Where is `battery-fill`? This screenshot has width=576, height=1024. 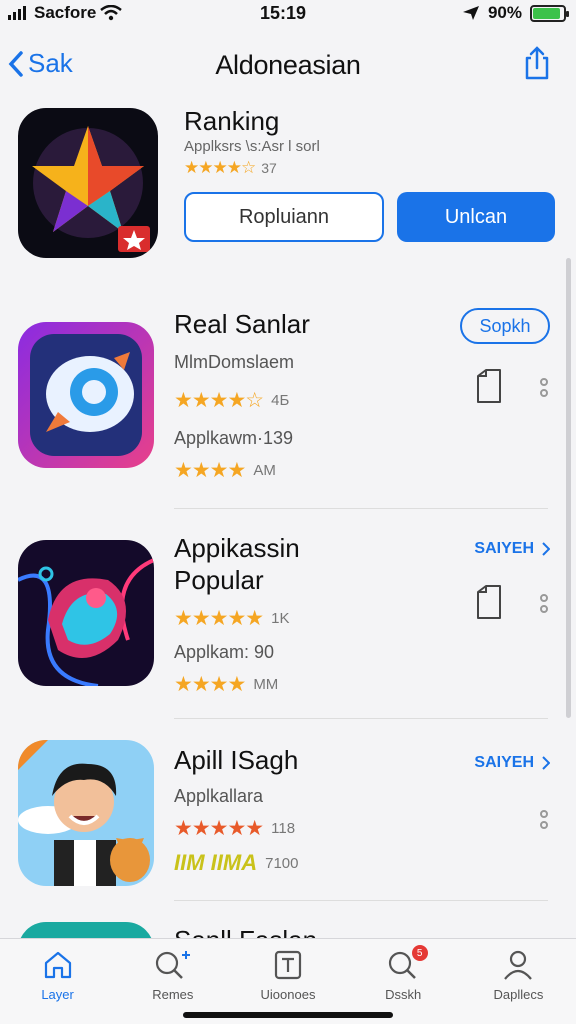
battery-fill is located at coordinates (546, 13).